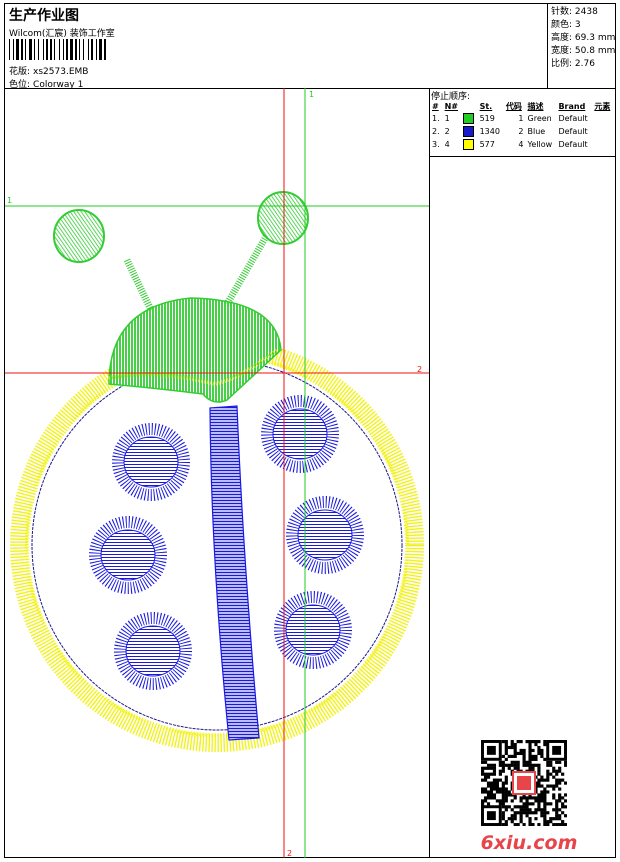 The width and height of the screenshot is (620, 862). I want to click on stat-label: 颜色:, so click(562, 25).